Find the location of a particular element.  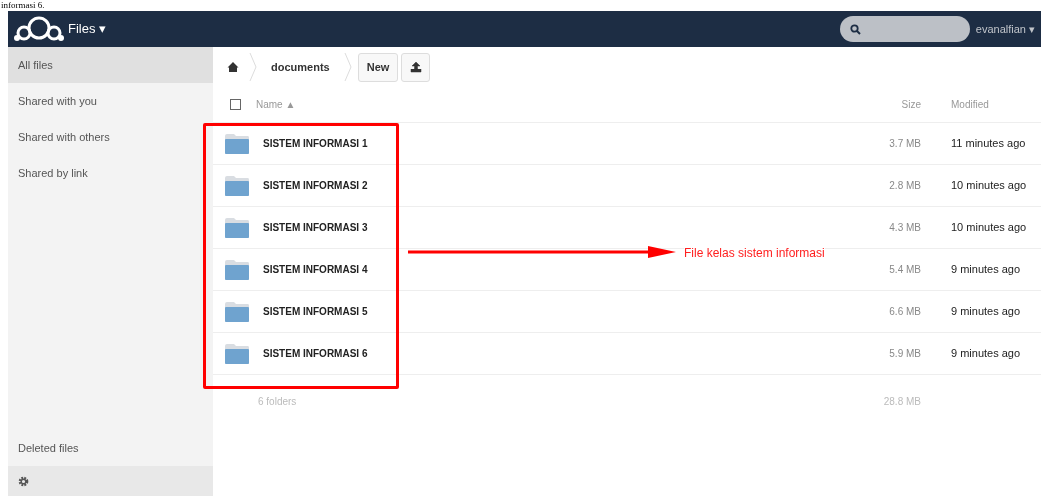

user-menu-button: evanalfian ▾ is located at coordinates (1005, 29).